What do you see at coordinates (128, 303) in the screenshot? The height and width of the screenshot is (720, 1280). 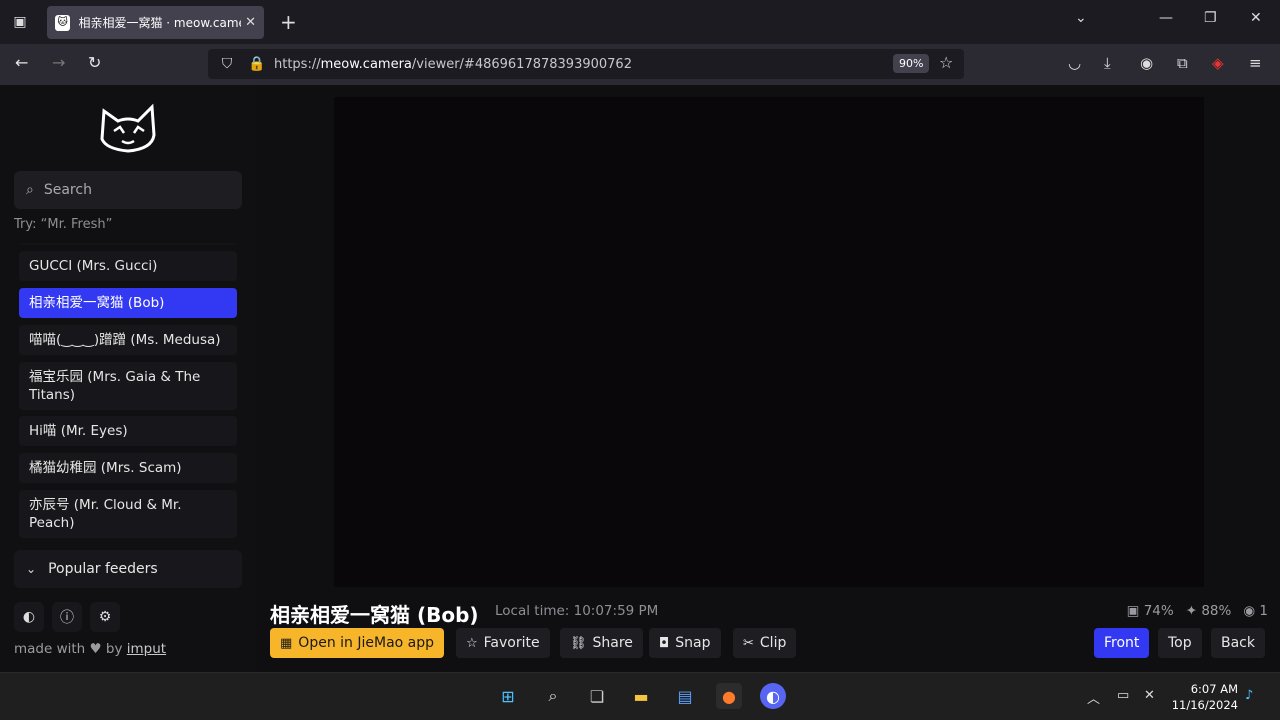 I see `list-item-active: 相亲相爱一窝猫 (Bob)` at bounding box center [128, 303].